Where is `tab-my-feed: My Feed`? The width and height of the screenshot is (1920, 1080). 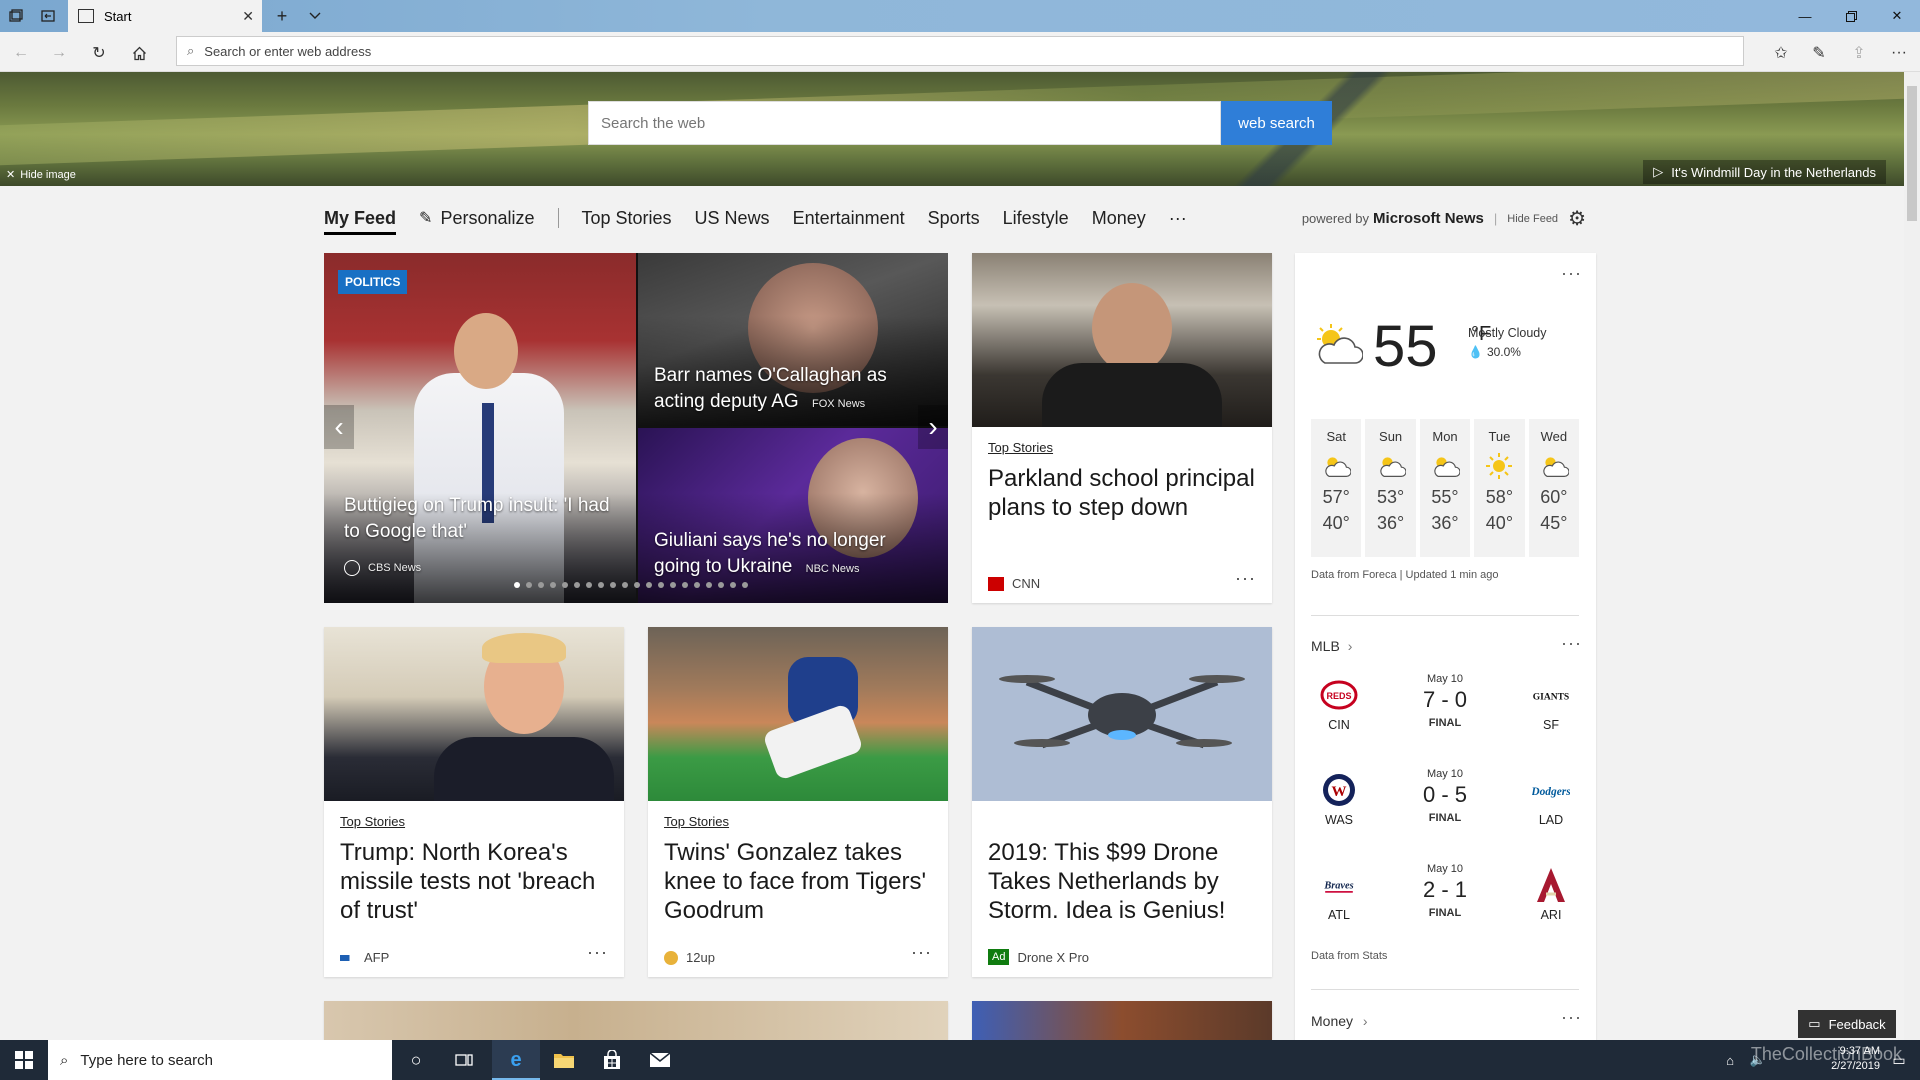
tab-my-feed: My Feed is located at coordinates (360, 221).